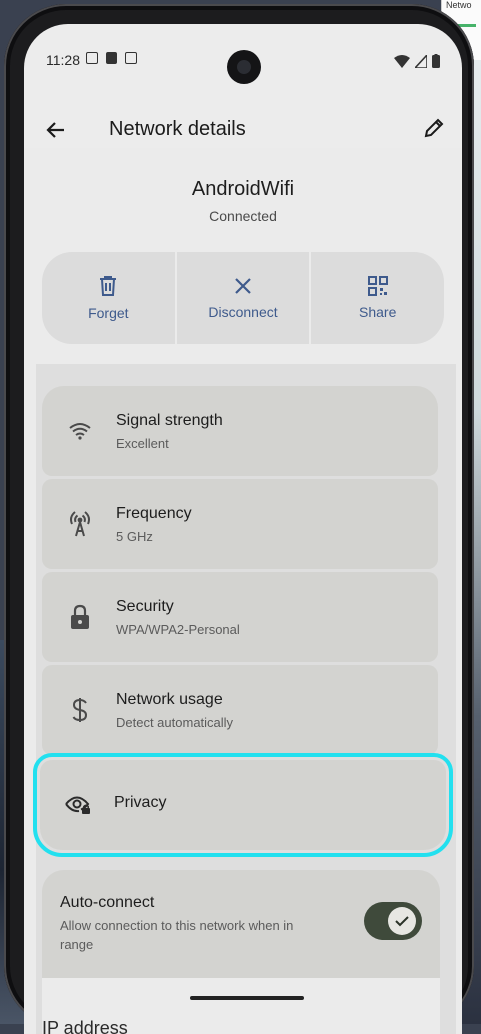 This screenshot has height=1034, width=481. What do you see at coordinates (243, 312) in the screenshot?
I see `disconnect-label: Disconnect` at bounding box center [243, 312].